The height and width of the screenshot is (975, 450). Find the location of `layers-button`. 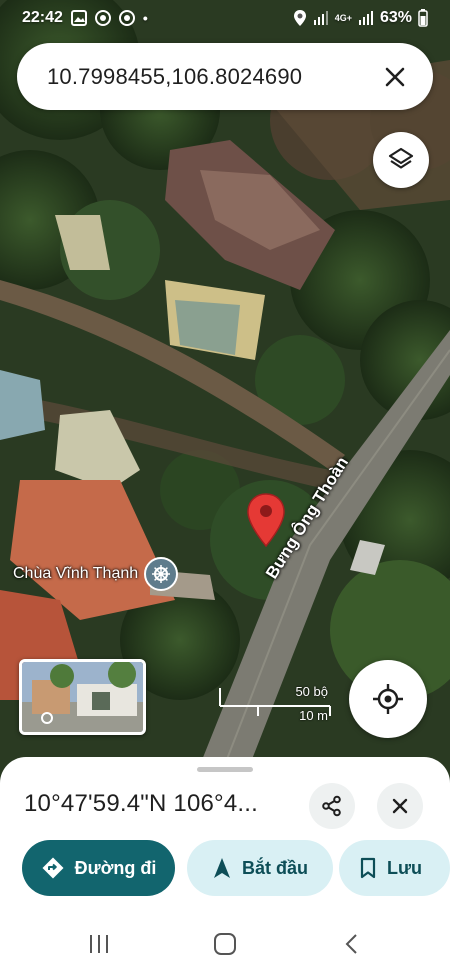

layers-button is located at coordinates (401, 160).